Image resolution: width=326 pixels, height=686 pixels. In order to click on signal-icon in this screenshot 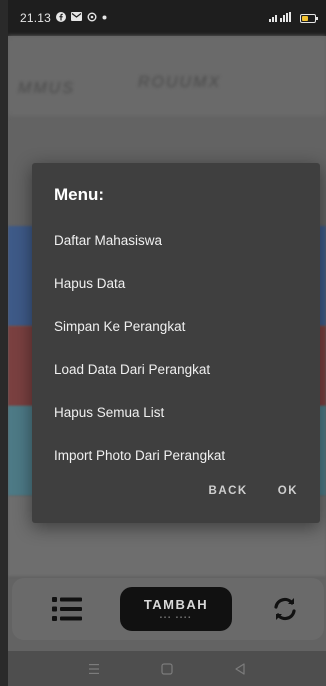, I will do `click(282, 18)`.